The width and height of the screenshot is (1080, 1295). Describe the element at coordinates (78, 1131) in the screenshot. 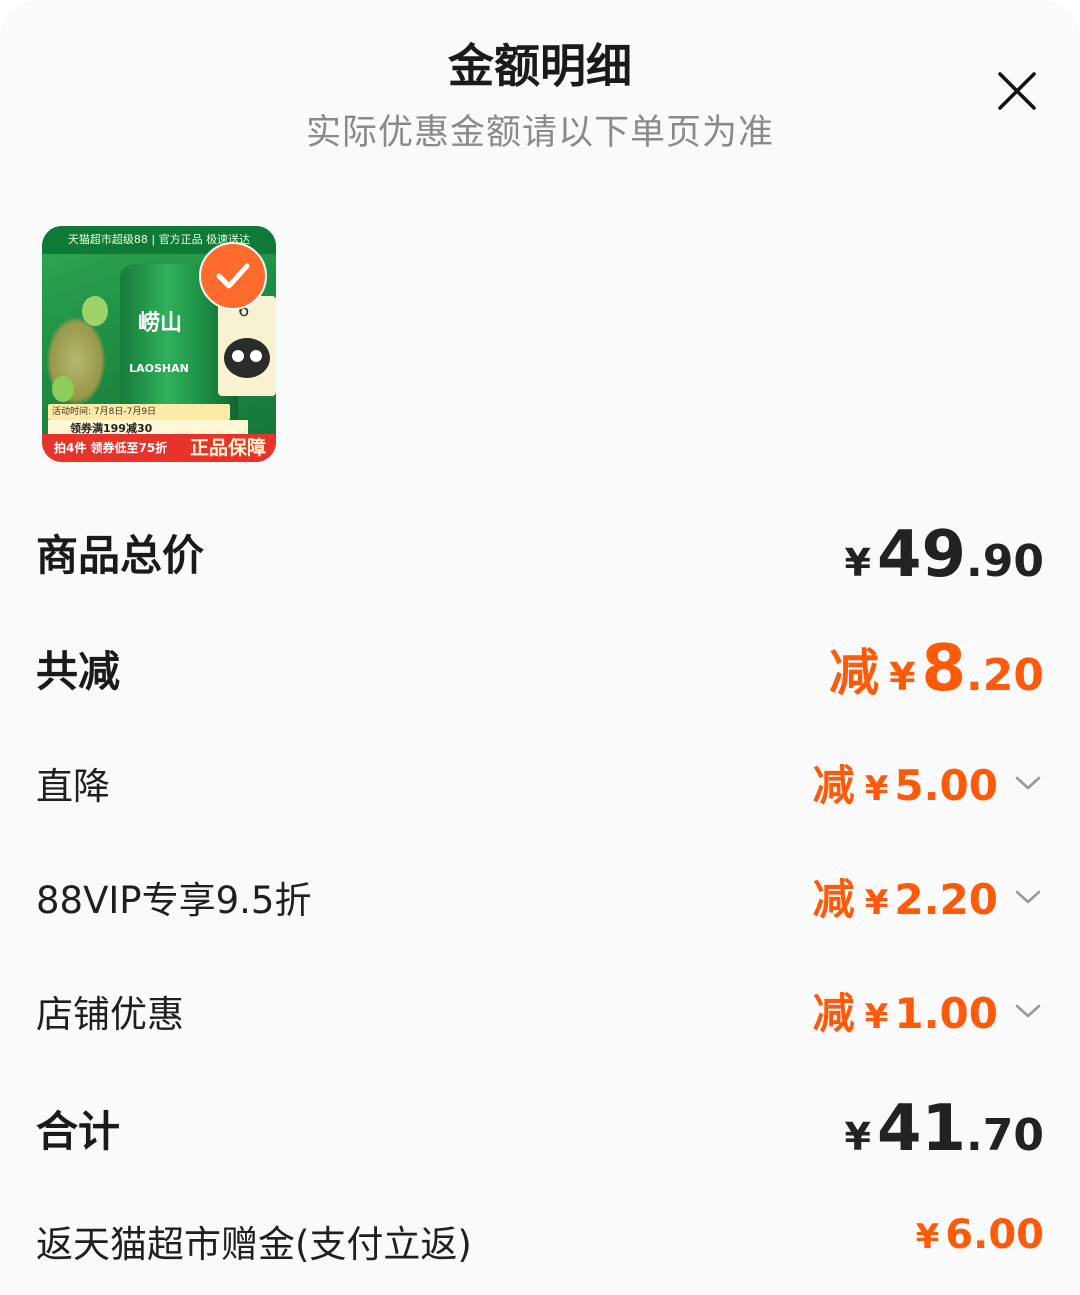

I see `sum-label: 合计` at that location.